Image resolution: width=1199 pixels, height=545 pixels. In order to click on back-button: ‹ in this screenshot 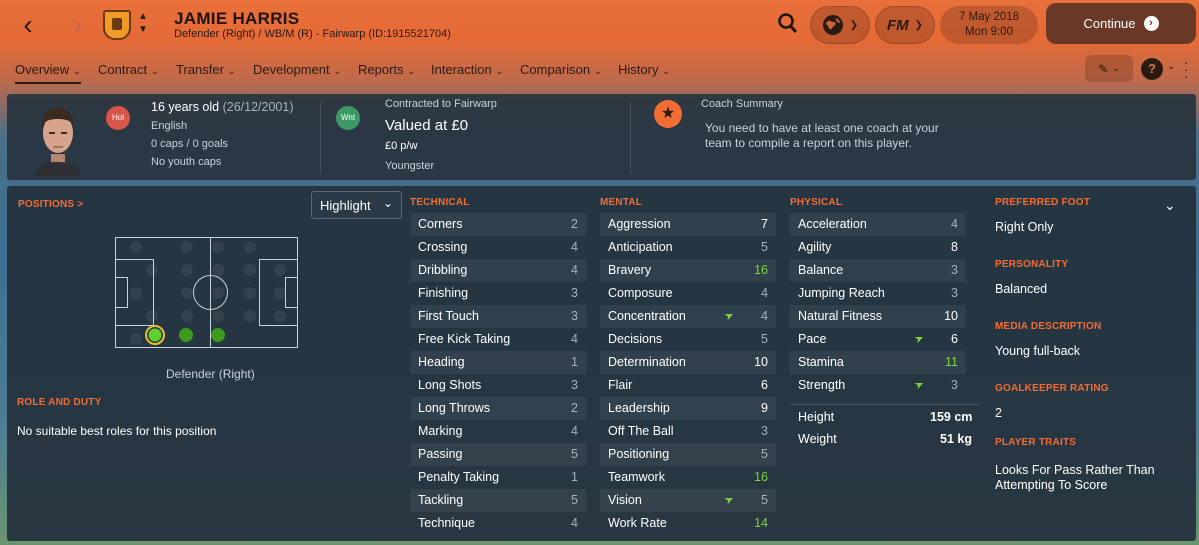, I will do `click(28, 25)`.